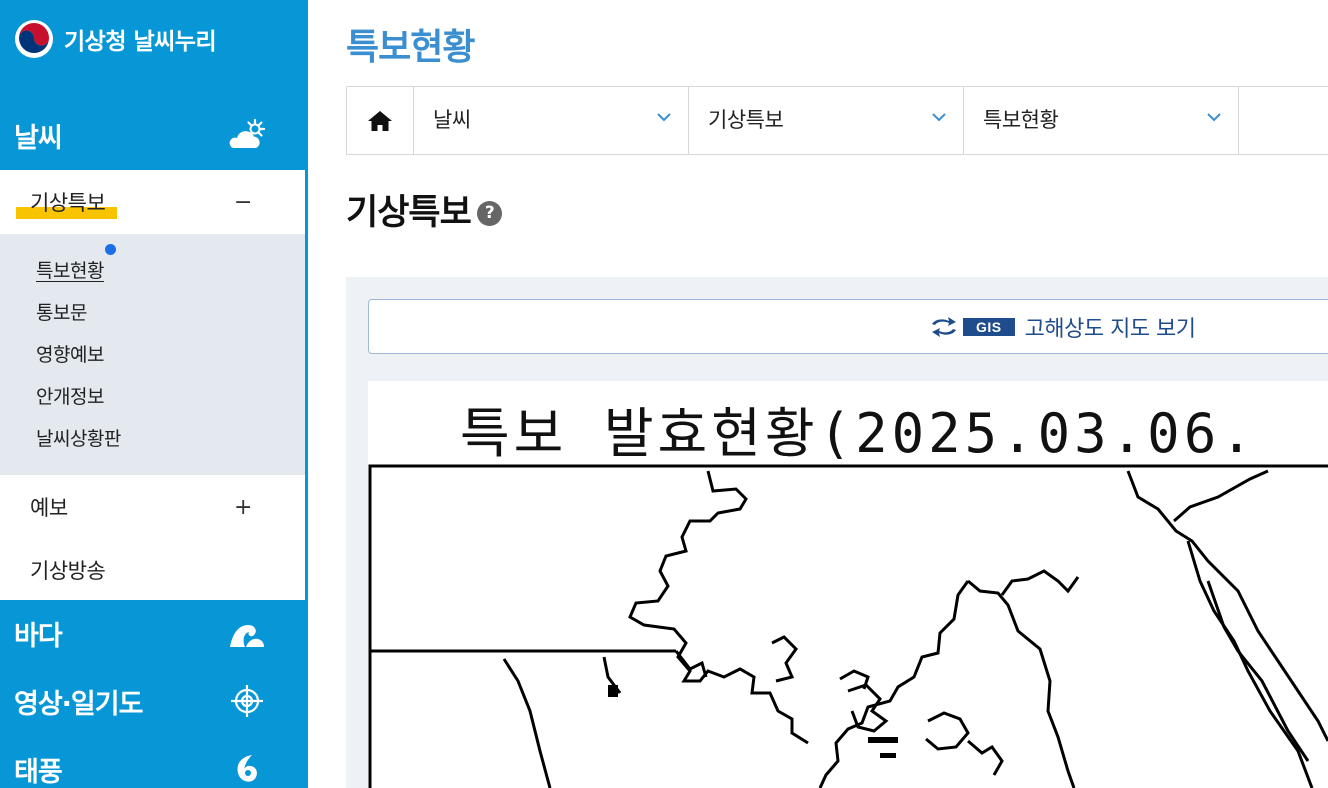  Describe the element at coordinates (152, 354) in the screenshot. I see `warning-leaf-list: 특보현황 통보문 영향예보 안개정보 날씨상황판` at that location.